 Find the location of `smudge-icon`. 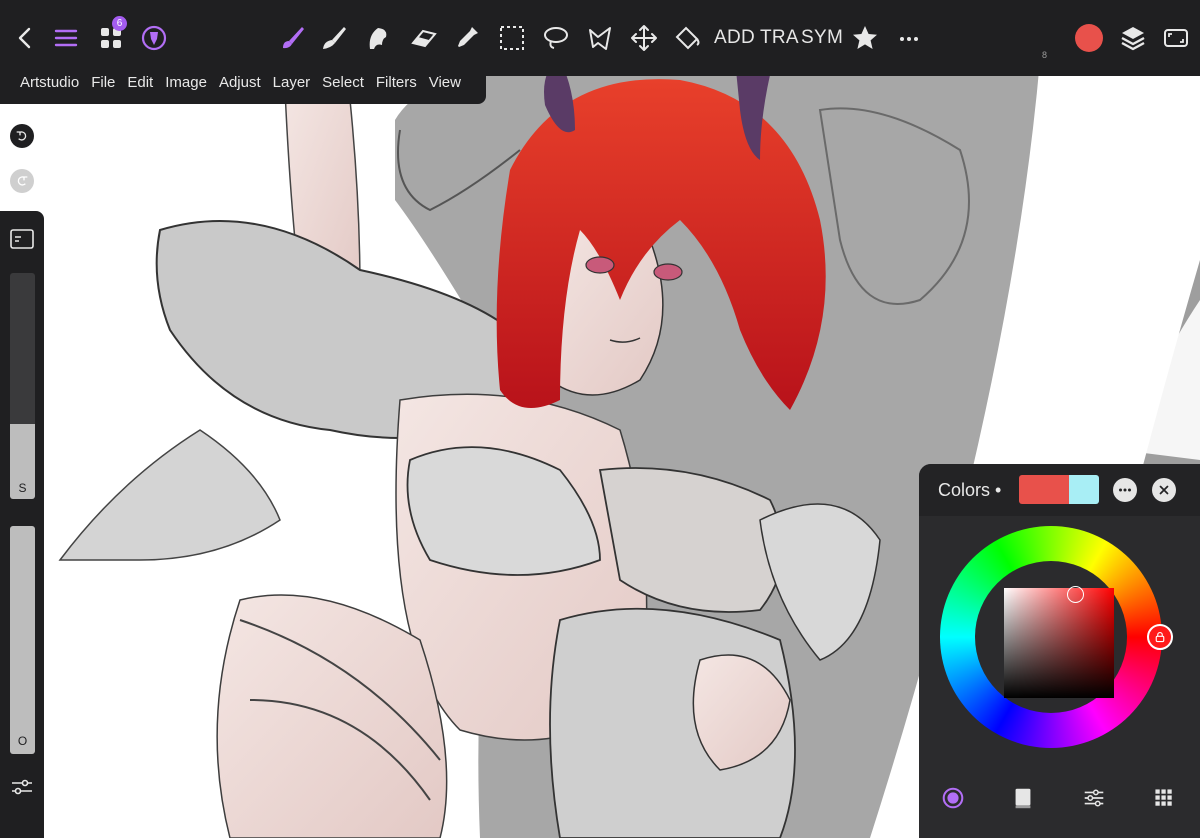

smudge-icon is located at coordinates (334, 38).